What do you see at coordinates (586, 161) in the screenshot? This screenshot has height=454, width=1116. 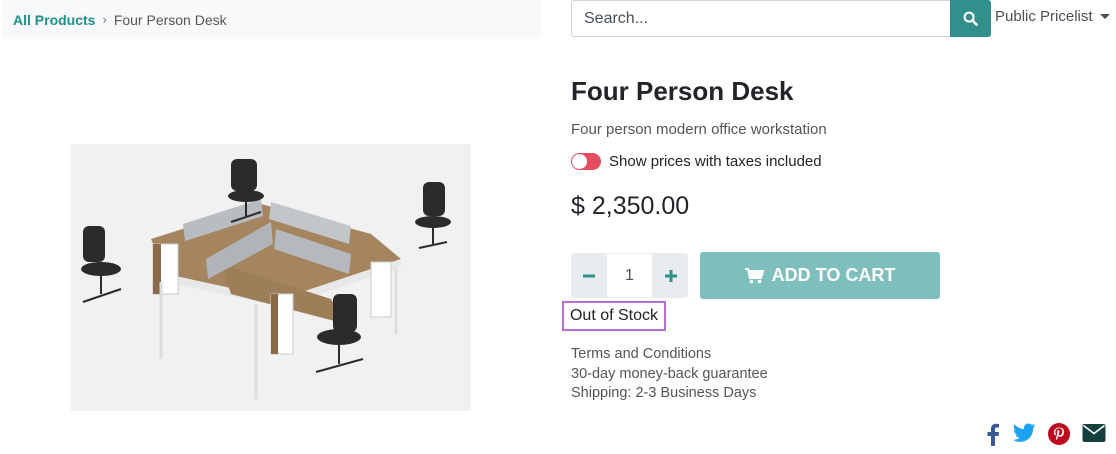 I see `tax-toggle-switch` at bounding box center [586, 161].